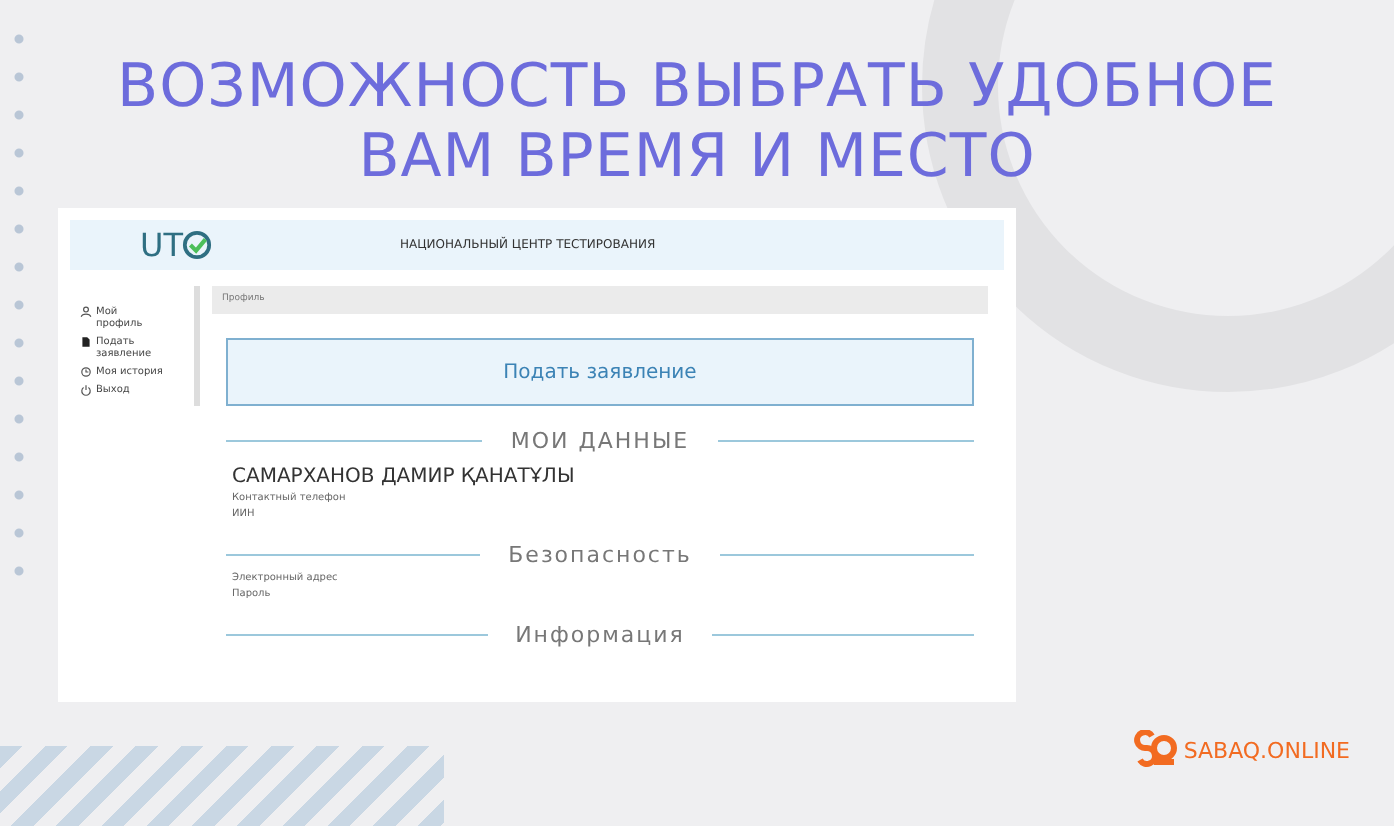  I want to click on section-heading: Информация, so click(600, 635).